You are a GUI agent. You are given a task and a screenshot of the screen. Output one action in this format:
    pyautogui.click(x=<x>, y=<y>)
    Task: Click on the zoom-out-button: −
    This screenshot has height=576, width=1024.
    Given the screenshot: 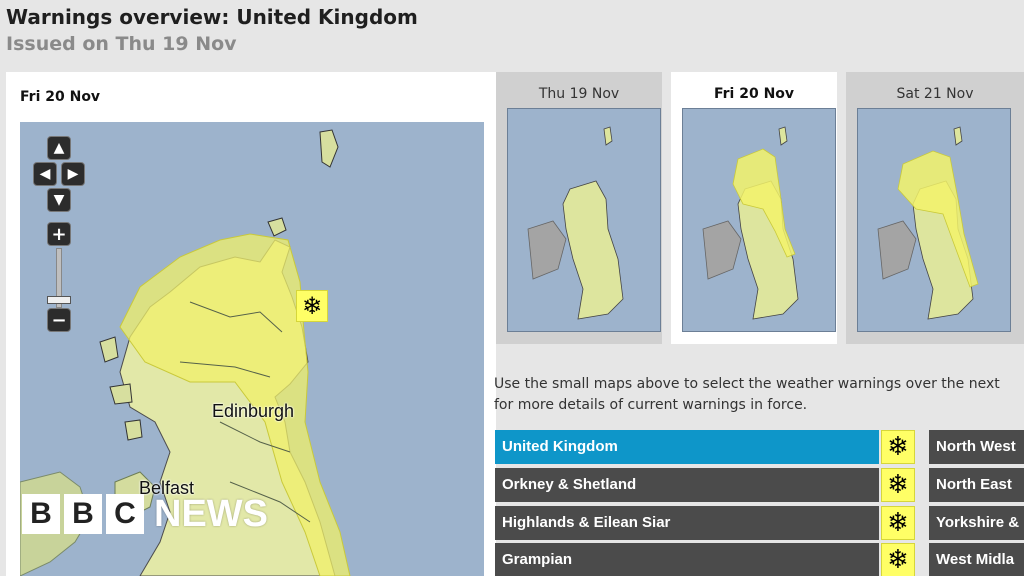 What is the action you would take?
    pyautogui.click(x=59, y=320)
    